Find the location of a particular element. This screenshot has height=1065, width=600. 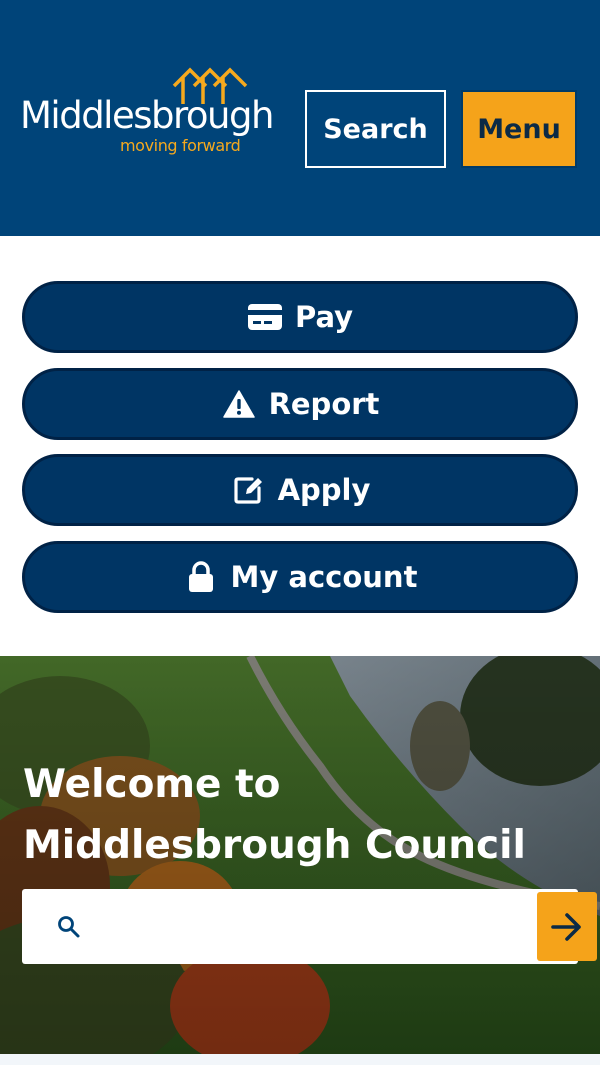

pay-label: Pay is located at coordinates (324, 317).